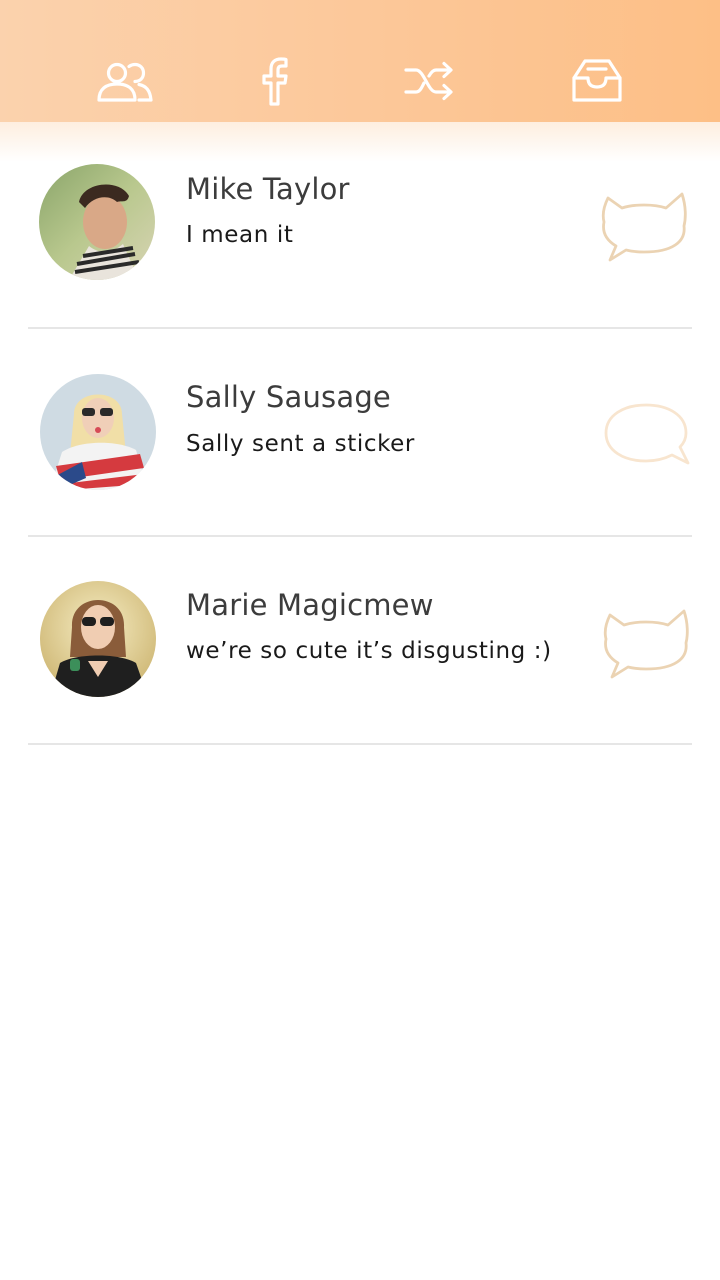 Image resolution: width=720 pixels, height=1280 pixels. What do you see at coordinates (240, 235) in the screenshot?
I see `message-preview: I mean it` at bounding box center [240, 235].